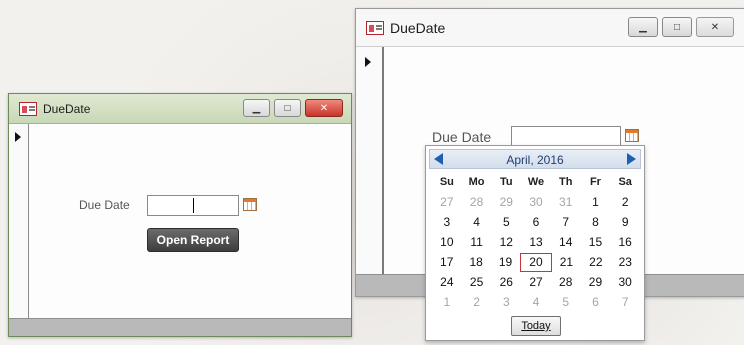  I want to click on calendar-week-row: 1234567, so click(536, 302).